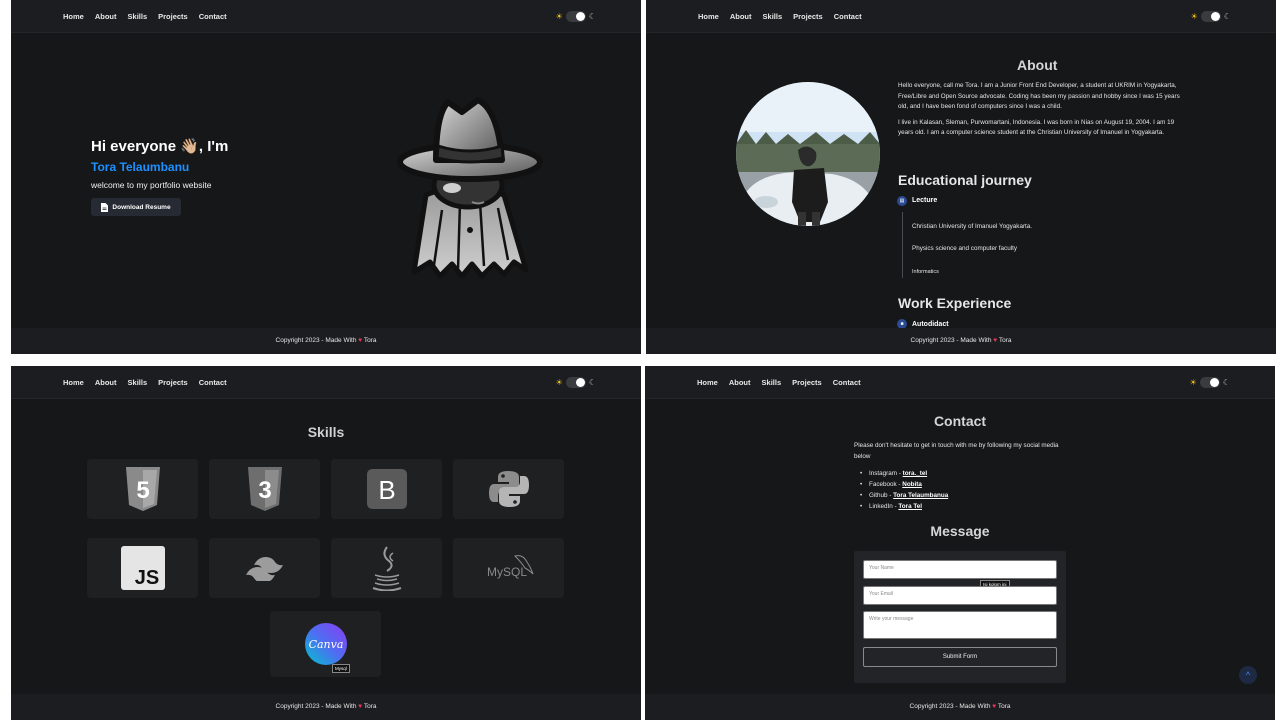 The width and height of the screenshot is (1280, 720). I want to click on chevron-up-icon: ^, so click(1248, 675).